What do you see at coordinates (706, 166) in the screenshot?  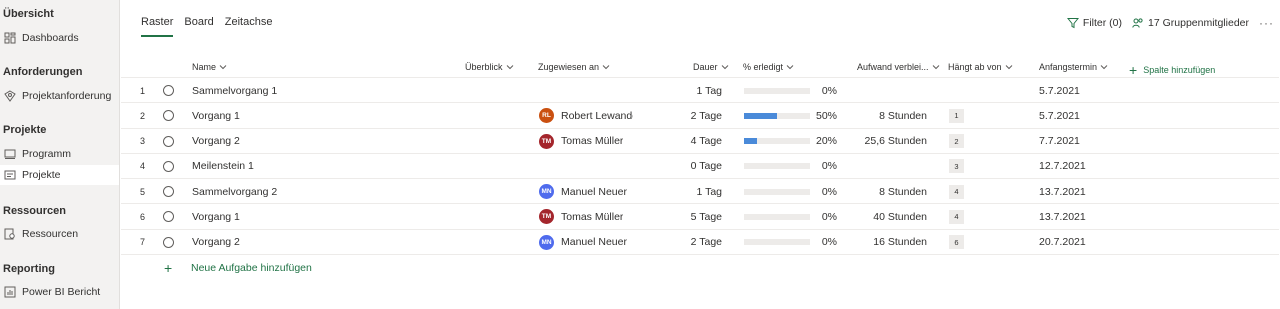 I see `duration: 0 Tage` at bounding box center [706, 166].